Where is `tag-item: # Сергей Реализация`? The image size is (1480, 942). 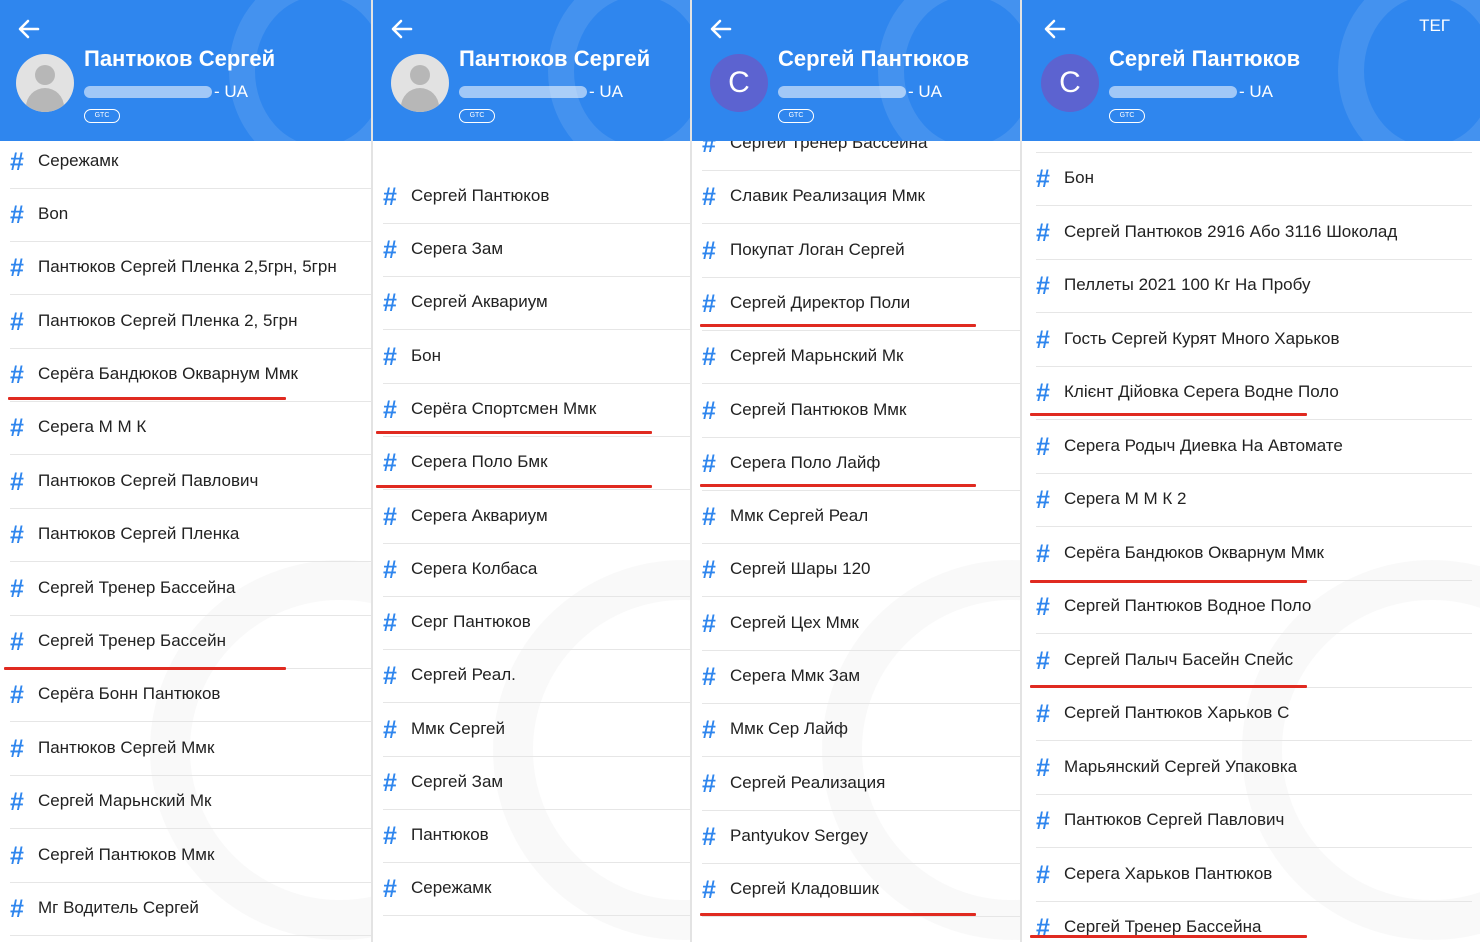 tag-item: # Сергей Реализация is located at coordinates (861, 784).